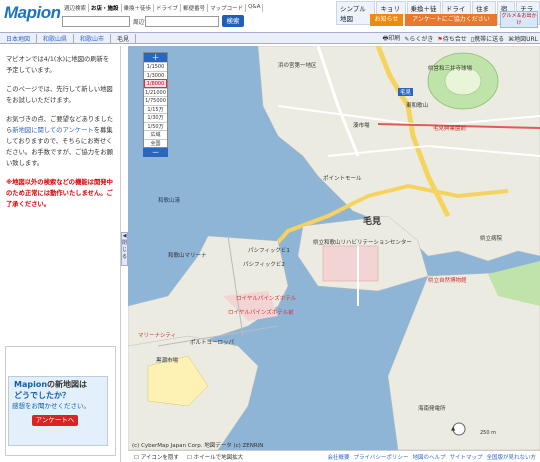  What do you see at coordinates (19, 38) in the screenshot?
I see `crumb-japan: 日本地図` at bounding box center [19, 38].